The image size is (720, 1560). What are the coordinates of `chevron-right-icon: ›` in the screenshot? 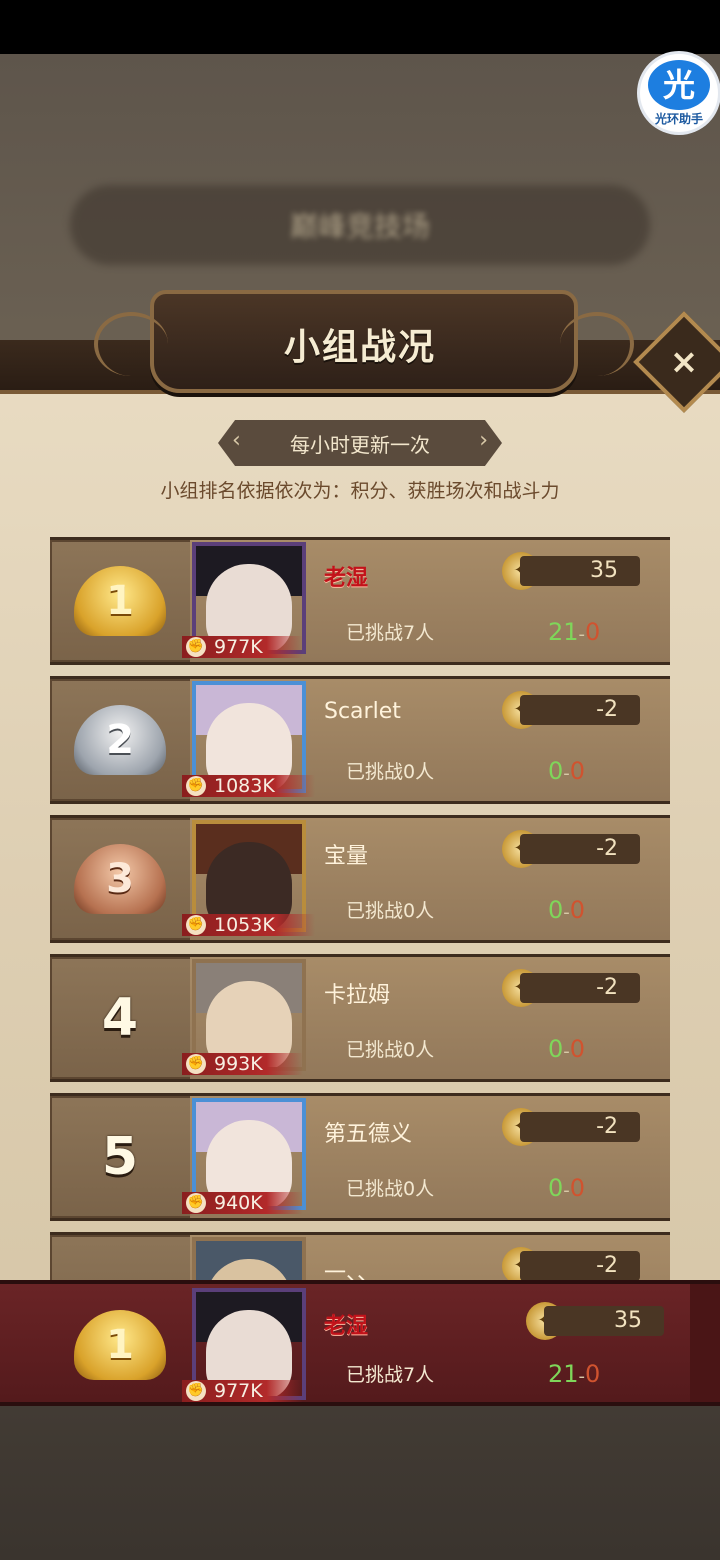 It's located at (483, 440).